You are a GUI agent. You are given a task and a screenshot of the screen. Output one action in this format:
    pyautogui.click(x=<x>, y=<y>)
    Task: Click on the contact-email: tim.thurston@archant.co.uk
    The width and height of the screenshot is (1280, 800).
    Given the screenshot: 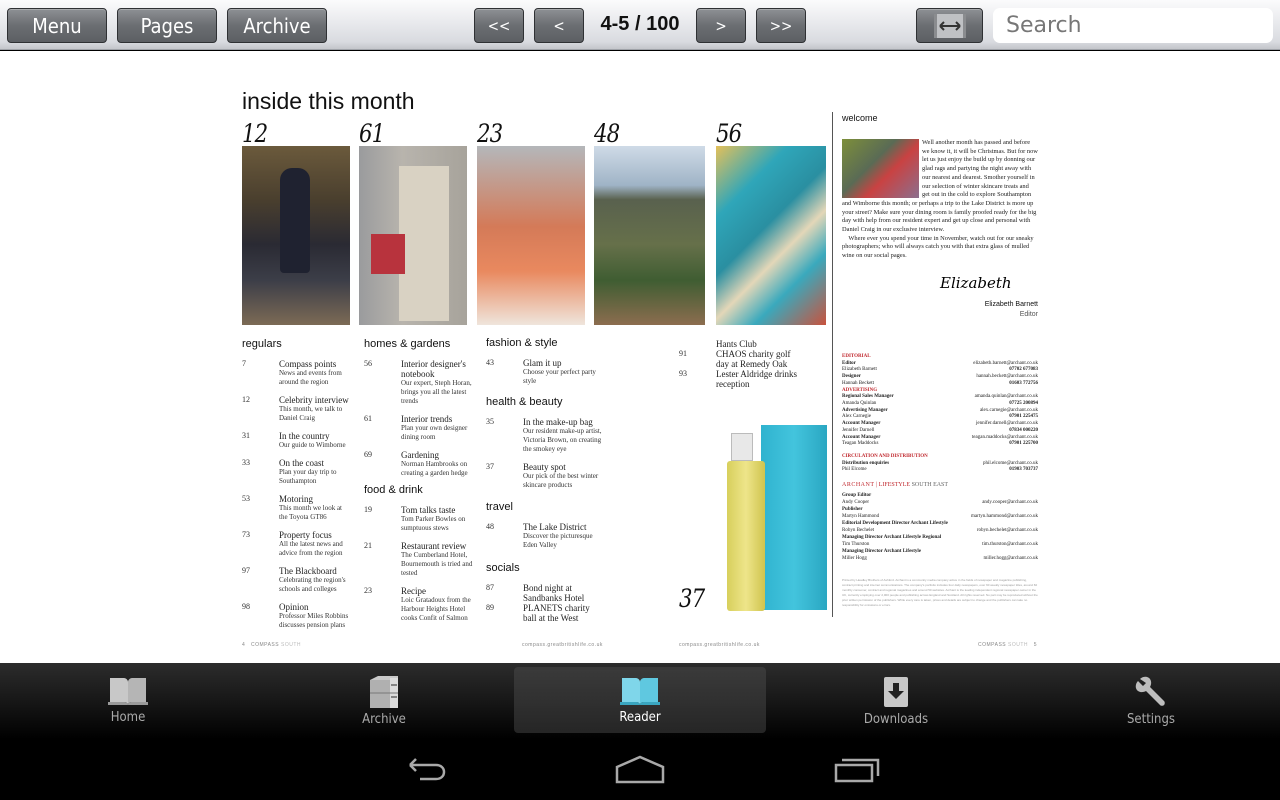 What is the action you would take?
    pyautogui.click(x=1010, y=544)
    